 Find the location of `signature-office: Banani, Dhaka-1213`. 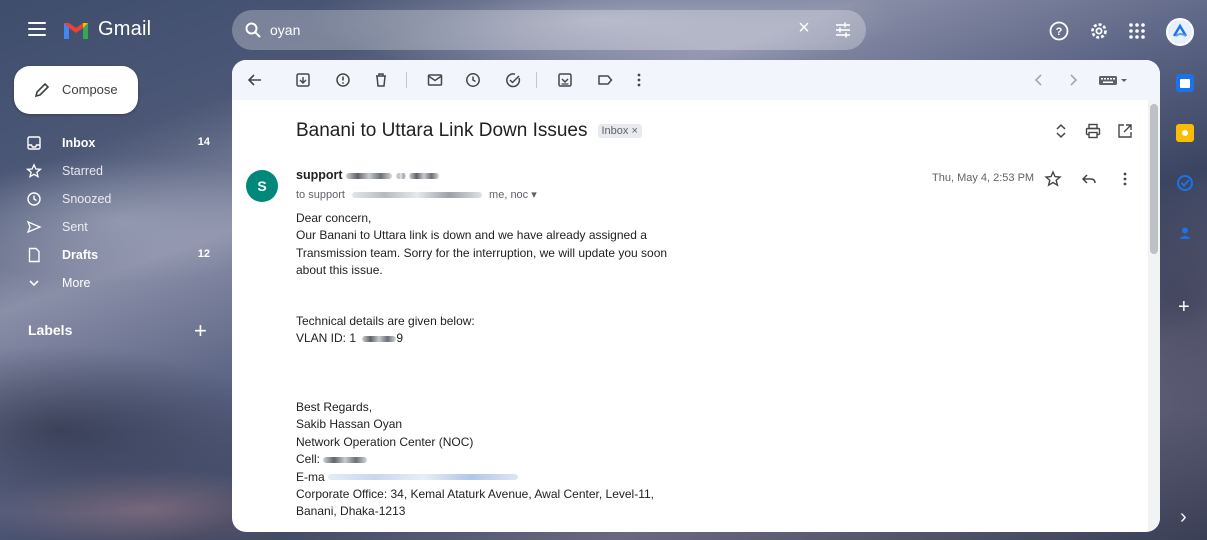

signature-office: Banani, Dhaka-1213 is located at coordinates (351, 511).